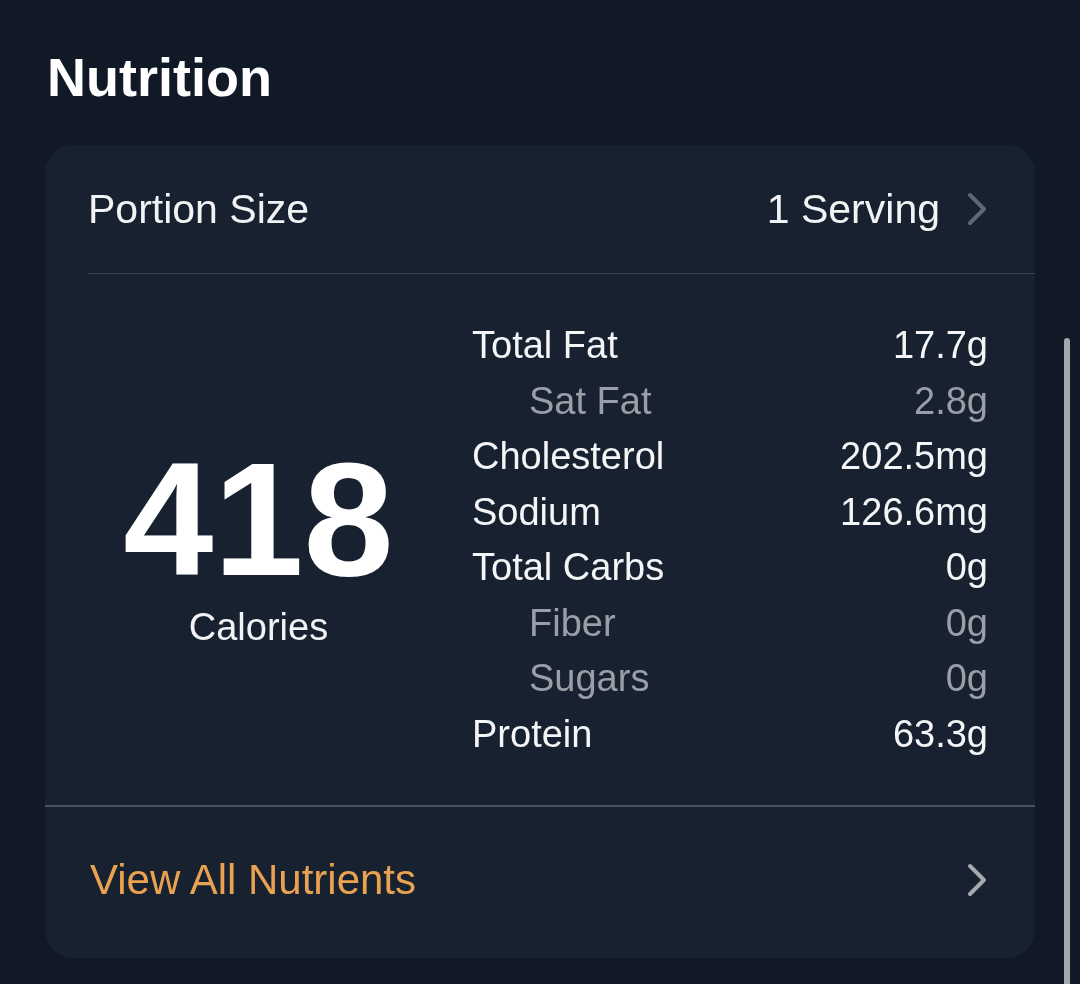  Describe the element at coordinates (532, 734) in the screenshot. I see `nutrient-name: Protein` at that location.